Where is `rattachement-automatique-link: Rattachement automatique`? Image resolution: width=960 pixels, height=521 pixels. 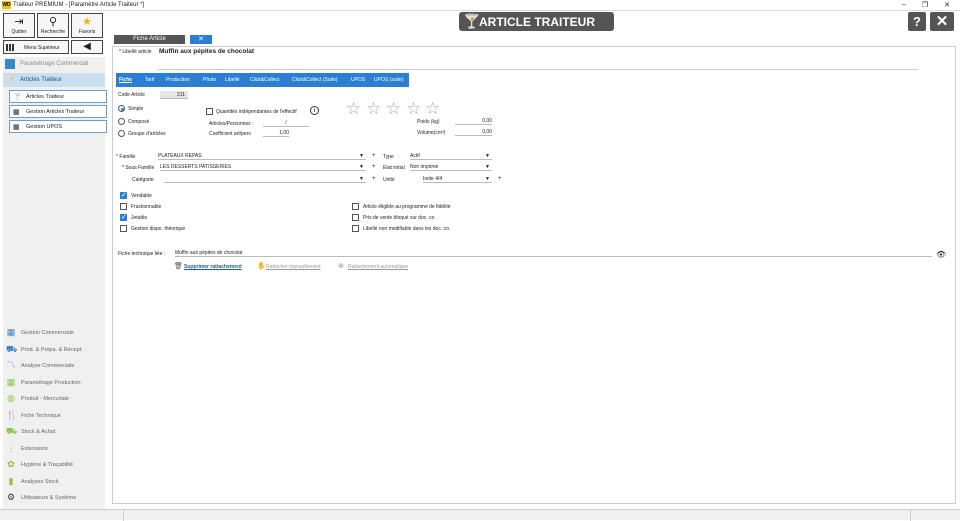 rattachement-automatique-link: Rattachement automatique is located at coordinates (378, 267).